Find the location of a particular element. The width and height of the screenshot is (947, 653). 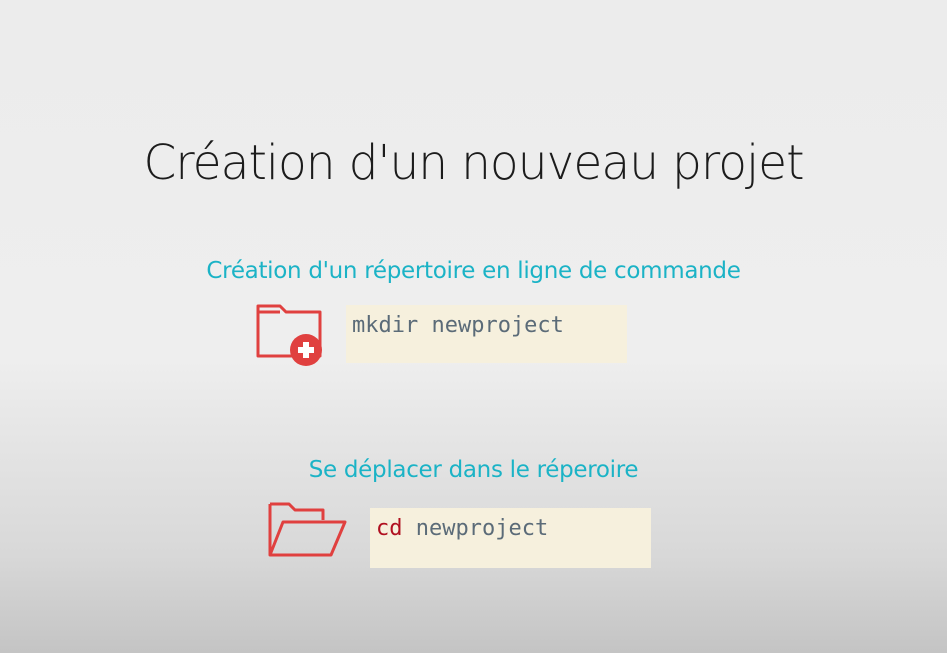

command-keyword: cd is located at coordinates (389, 528).